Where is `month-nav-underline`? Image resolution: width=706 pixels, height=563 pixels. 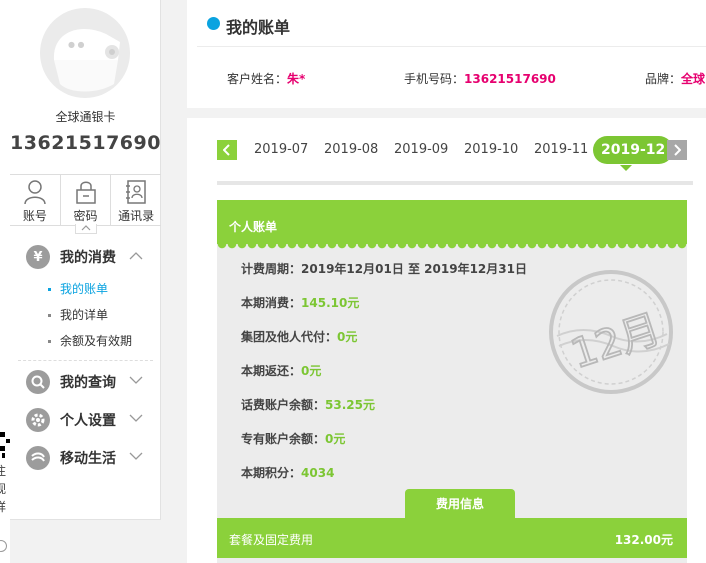 month-nav-underline is located at coordinates (455, 183).